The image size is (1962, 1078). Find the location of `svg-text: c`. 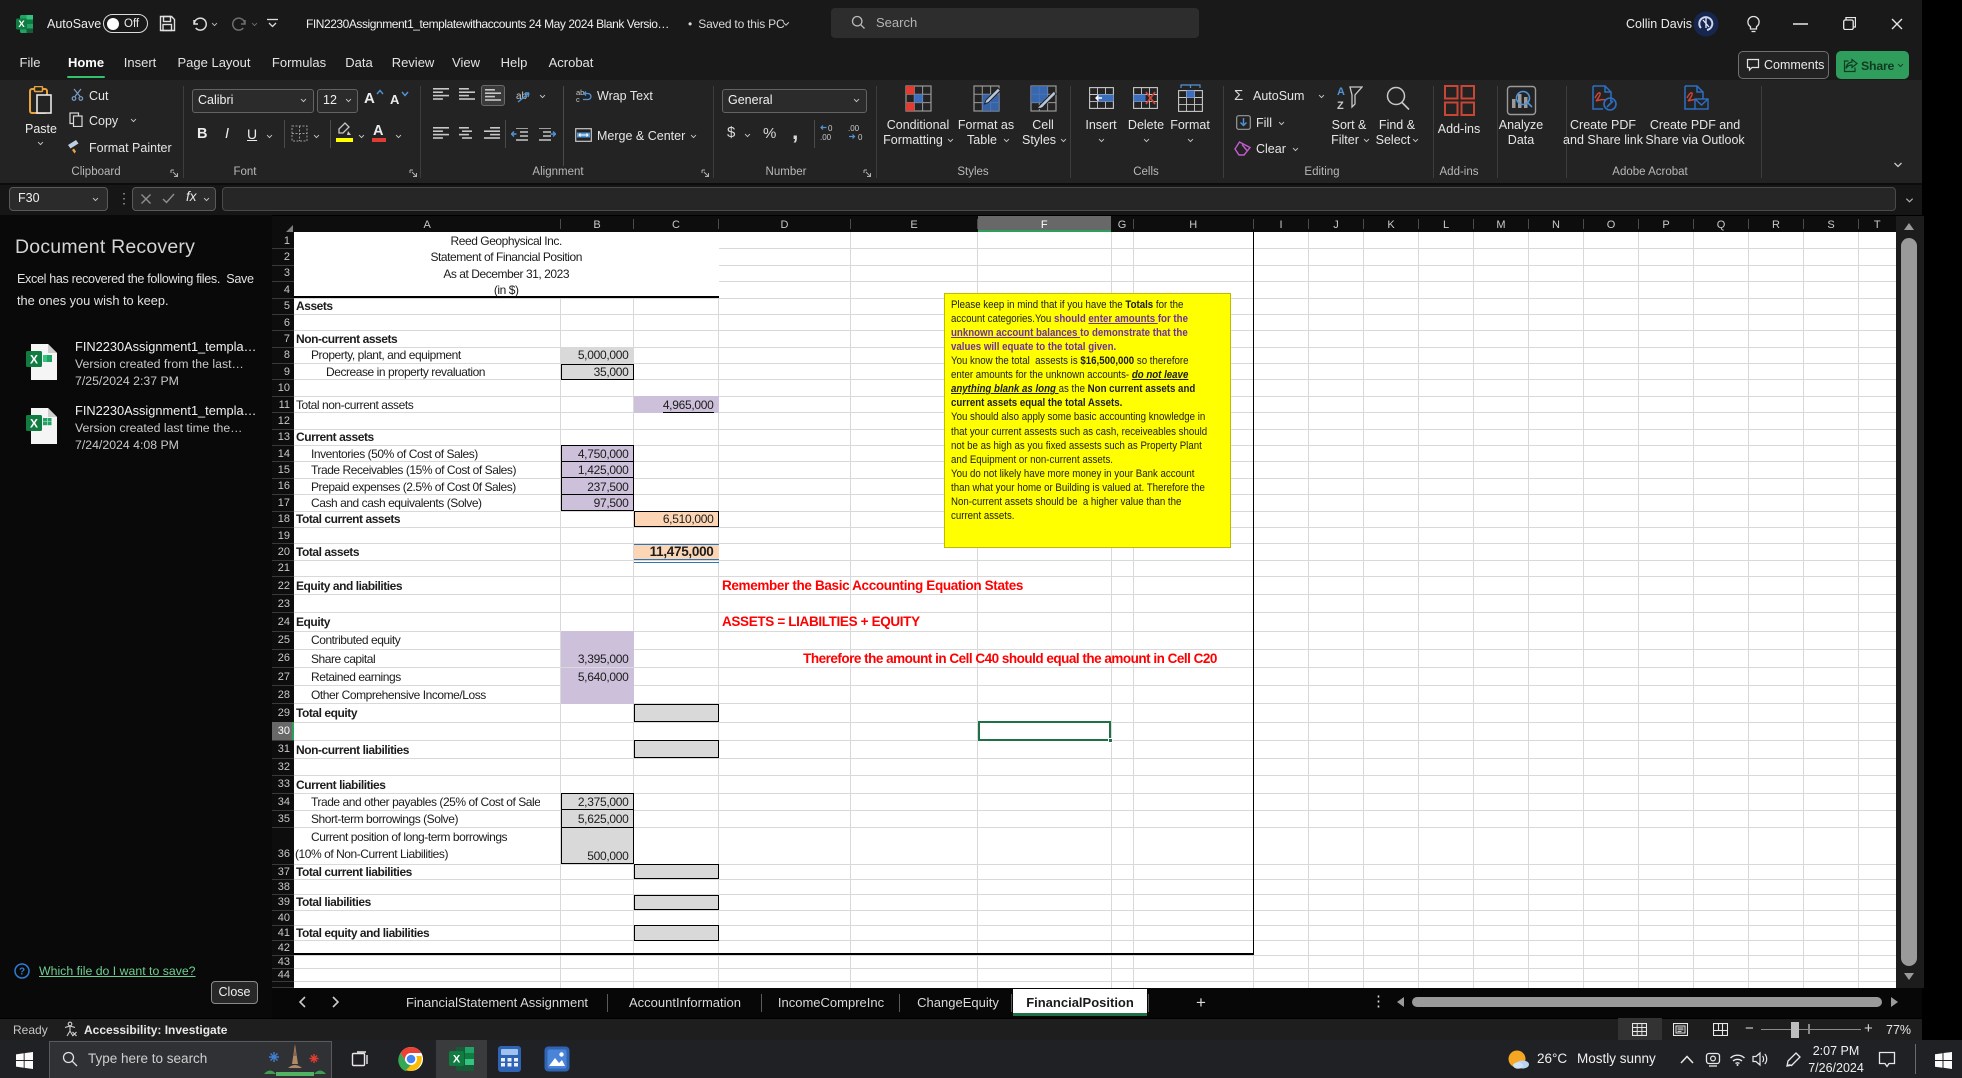

svg-text: c is located at coordinates (578, 99).